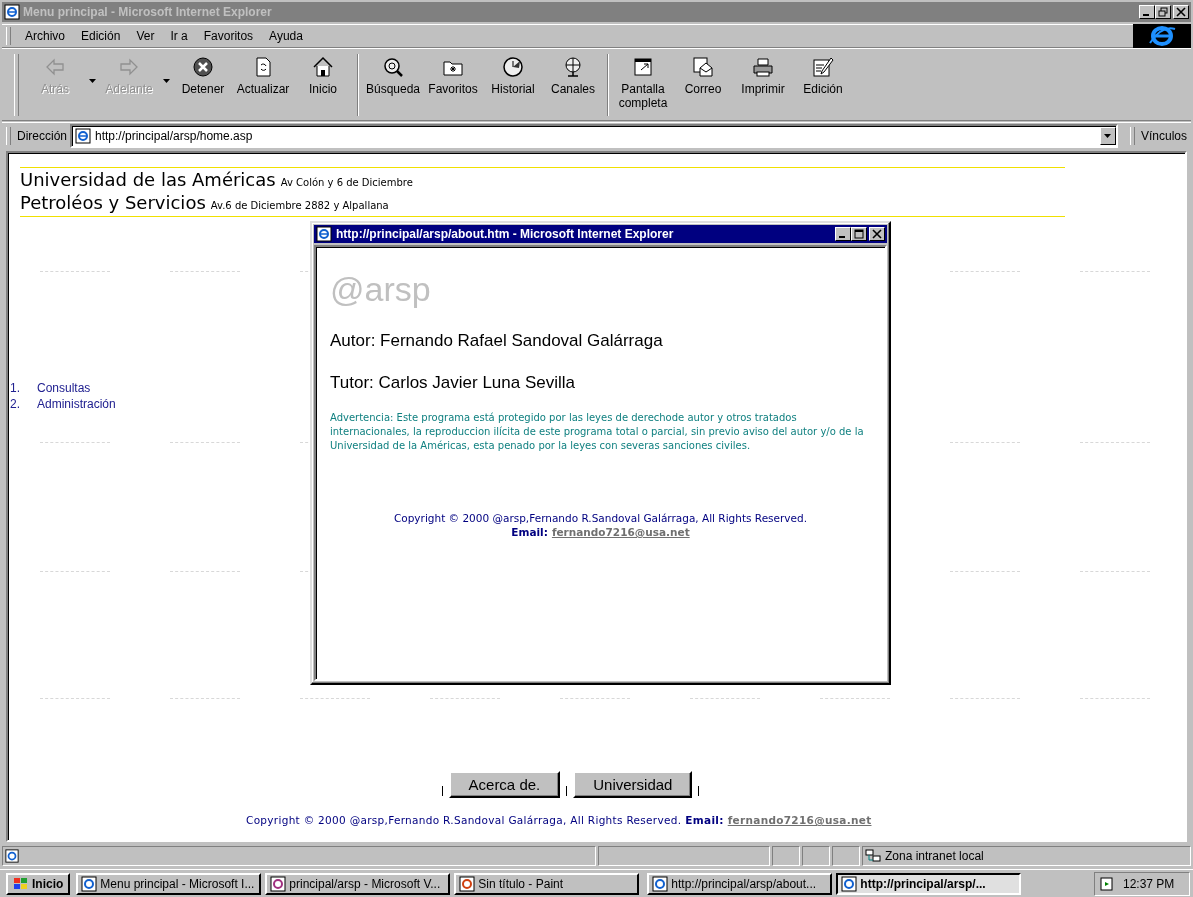 The width and height of the screenshot is (1193, 897). What do you see at coordinates (346, 183) in the screenshot?
I see `organization-address: Av Colón y 6 de Diciembre` at bounding box center [346, 183].